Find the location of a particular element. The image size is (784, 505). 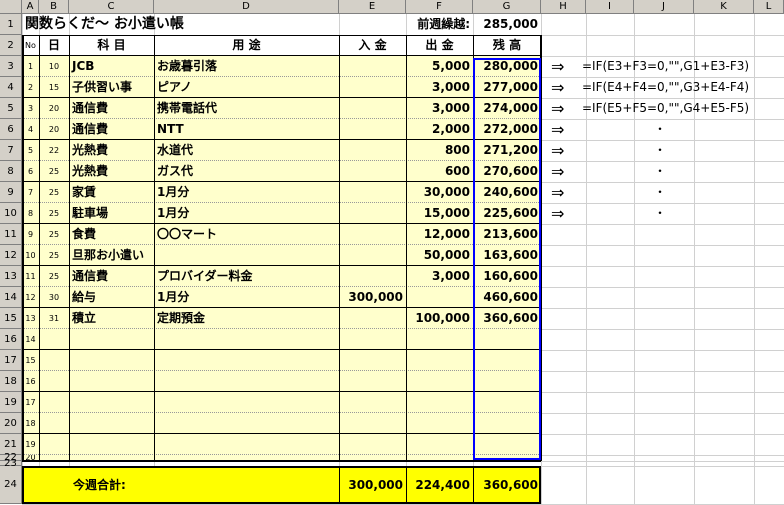

cell-item: JCB is located at coordinates (111, 66).